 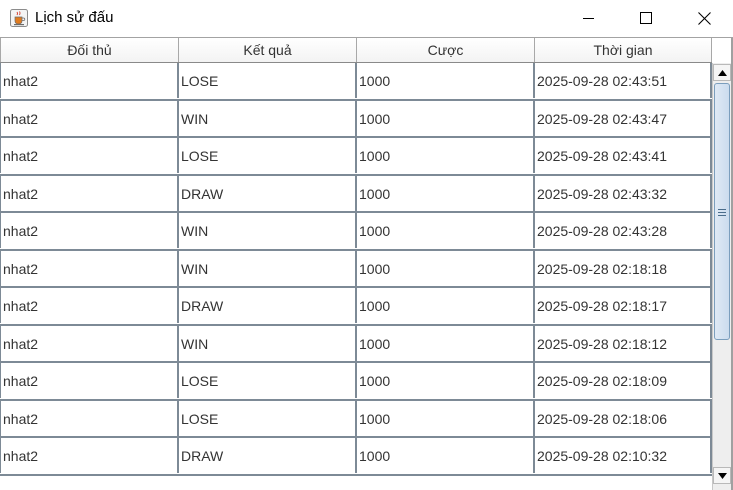 I want to click on window-title: Lịch sử đấu, so click(x=74, y=17).